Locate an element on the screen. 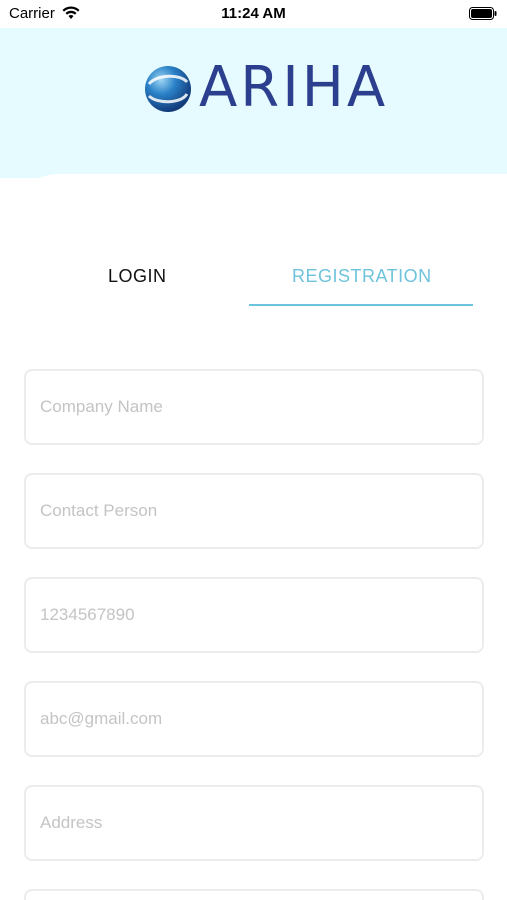  tab-registration: REGISTRATION is located at coordinates (362, 276).